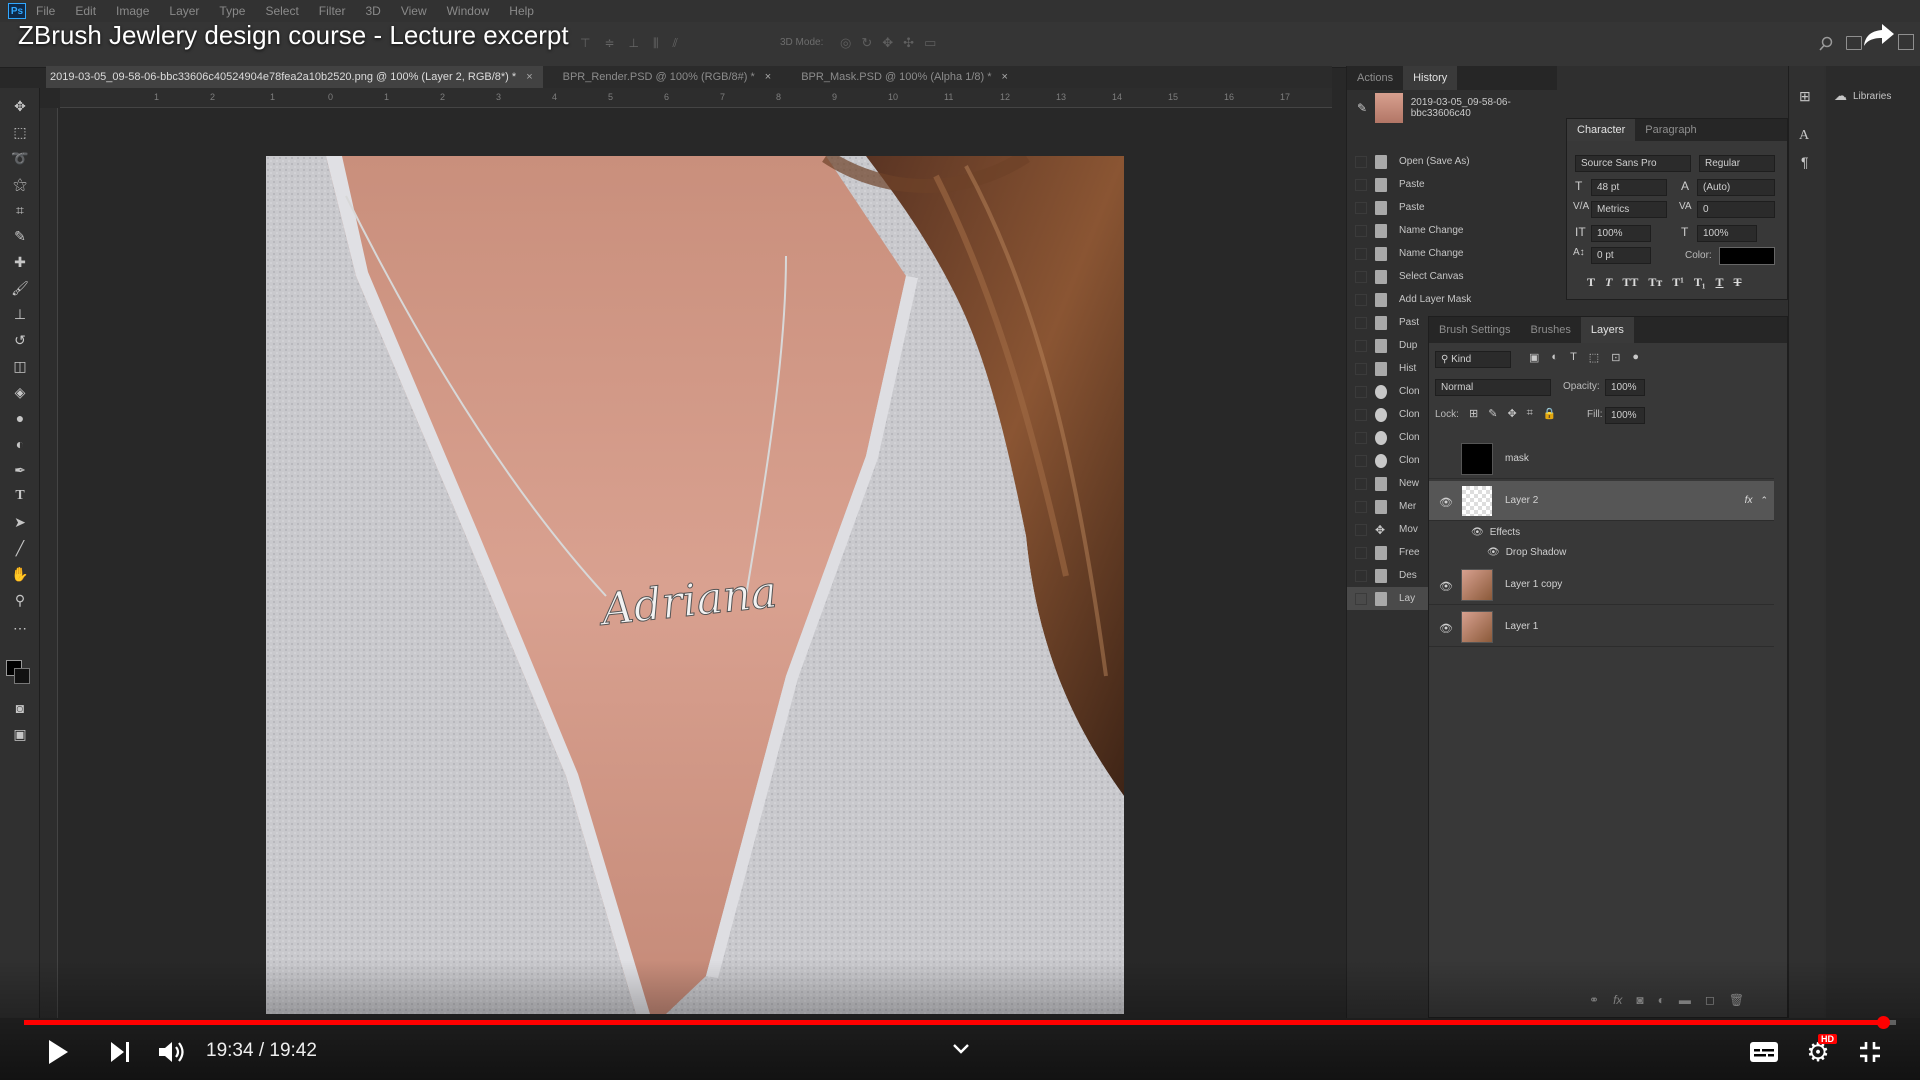 This screenshot has width=1920, height=1080. What do you see at coordinates (20, 574) in the screenshot?
I see `hand-tool-icon: ✋` at bounding box center [20, 574].